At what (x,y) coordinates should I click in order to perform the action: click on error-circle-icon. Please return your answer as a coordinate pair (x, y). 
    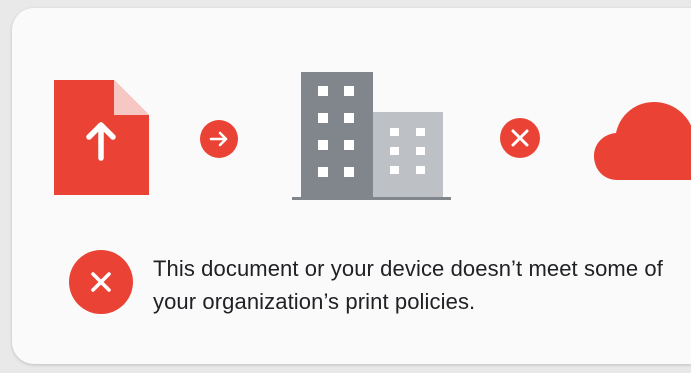
    Looking at the image, I should click on (101, 282).